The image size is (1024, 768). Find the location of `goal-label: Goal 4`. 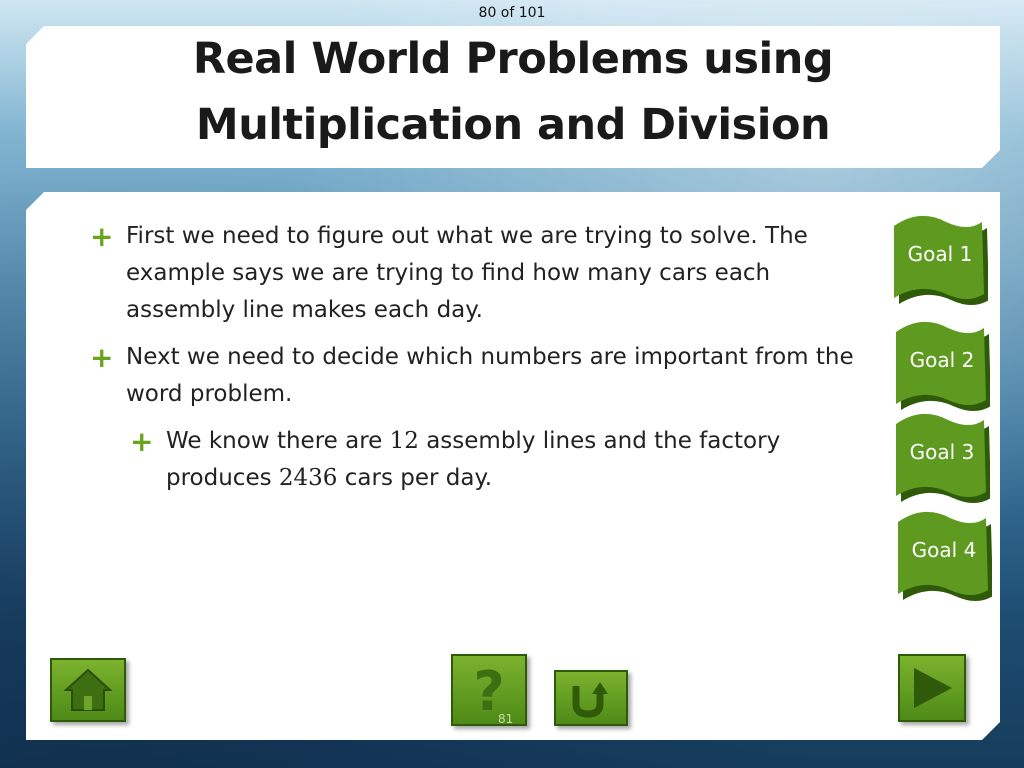

goal-label: Goal 4 is located at coordinates (944, 550).